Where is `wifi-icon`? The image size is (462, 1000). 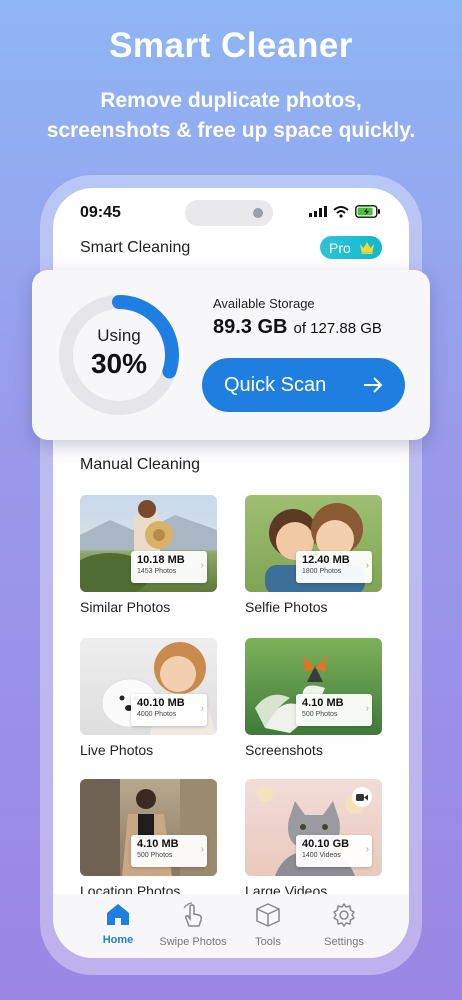 wifi-icon is located at coordinates (341, 211).